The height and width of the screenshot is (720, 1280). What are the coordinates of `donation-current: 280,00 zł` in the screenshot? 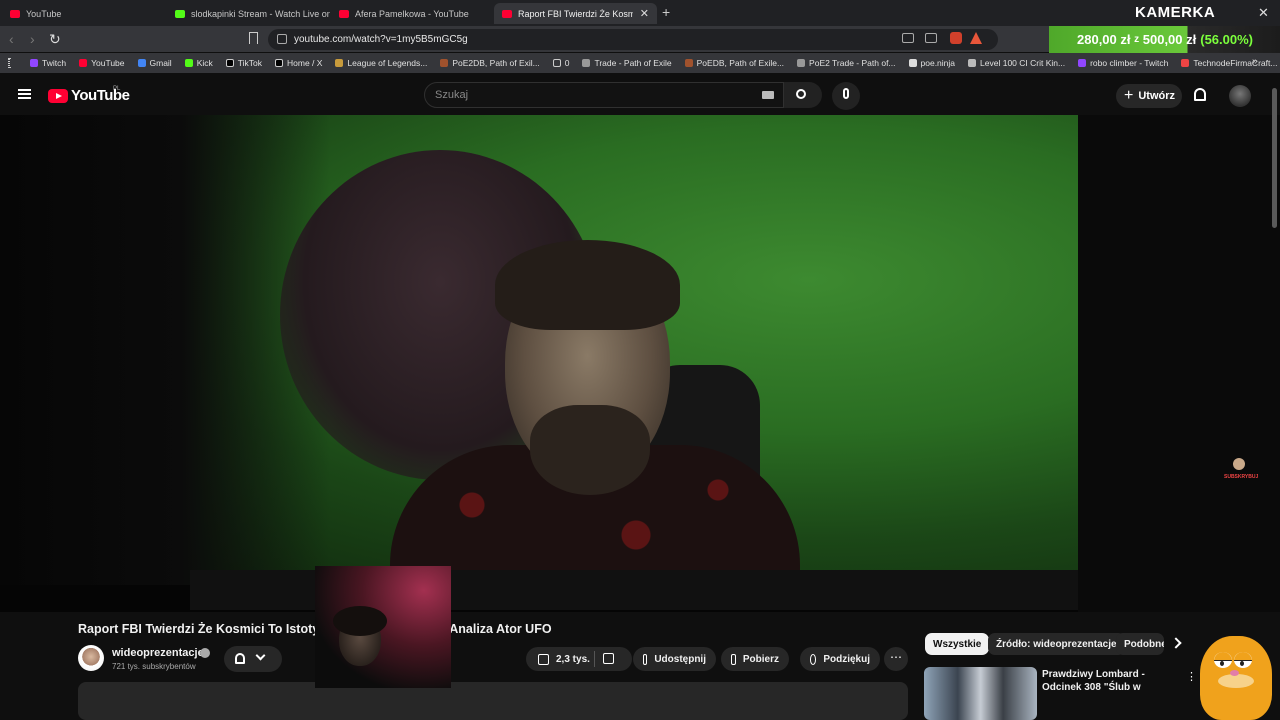 It's located at (1104, 39).